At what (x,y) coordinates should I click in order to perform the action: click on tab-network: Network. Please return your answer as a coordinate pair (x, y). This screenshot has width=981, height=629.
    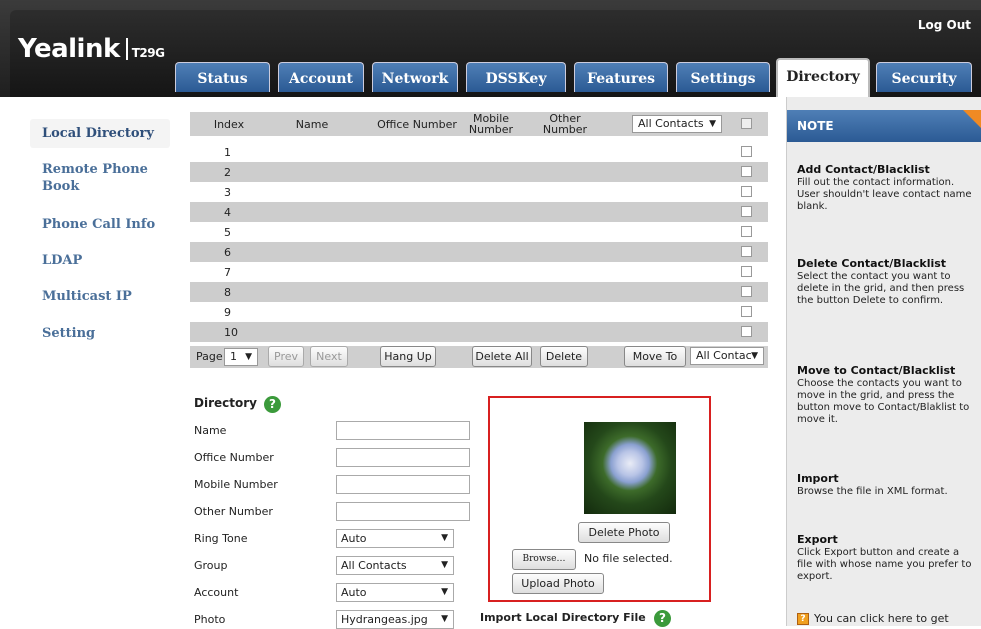
    Looking at the image, I should click on (415, 77).